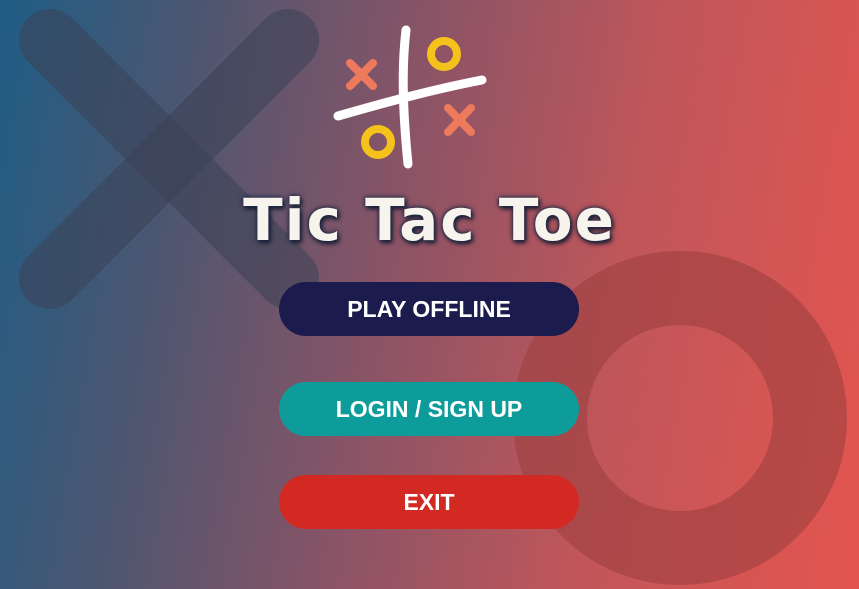  I want to click on game-title: Tic Tac Toe, so click(429, 220).